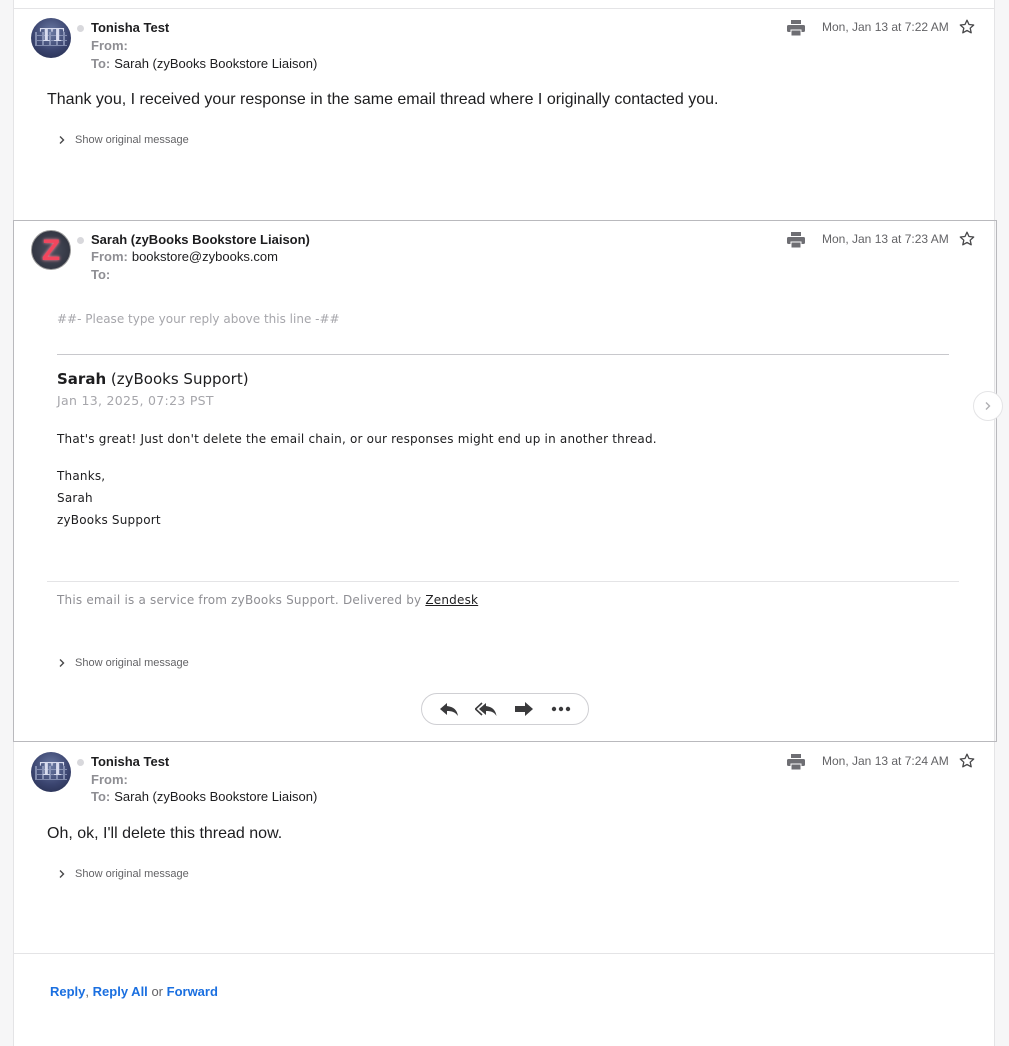  What do you see at coordinates (486, 709) in the screenshot?
I see `reply-all-icon` at bounding box center [486, 709].